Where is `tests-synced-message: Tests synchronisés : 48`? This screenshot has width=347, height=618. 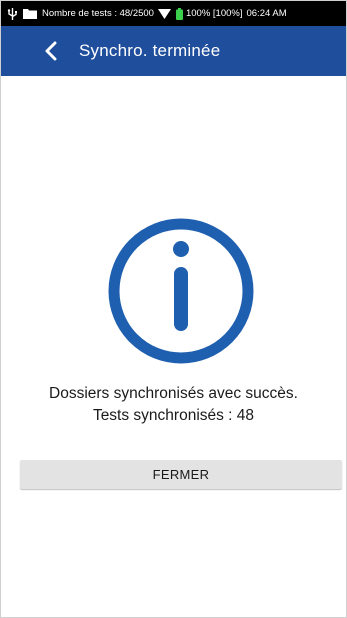
tests-synced-message: Tests synchronisés : 48 is located at coordinates (173, 415).